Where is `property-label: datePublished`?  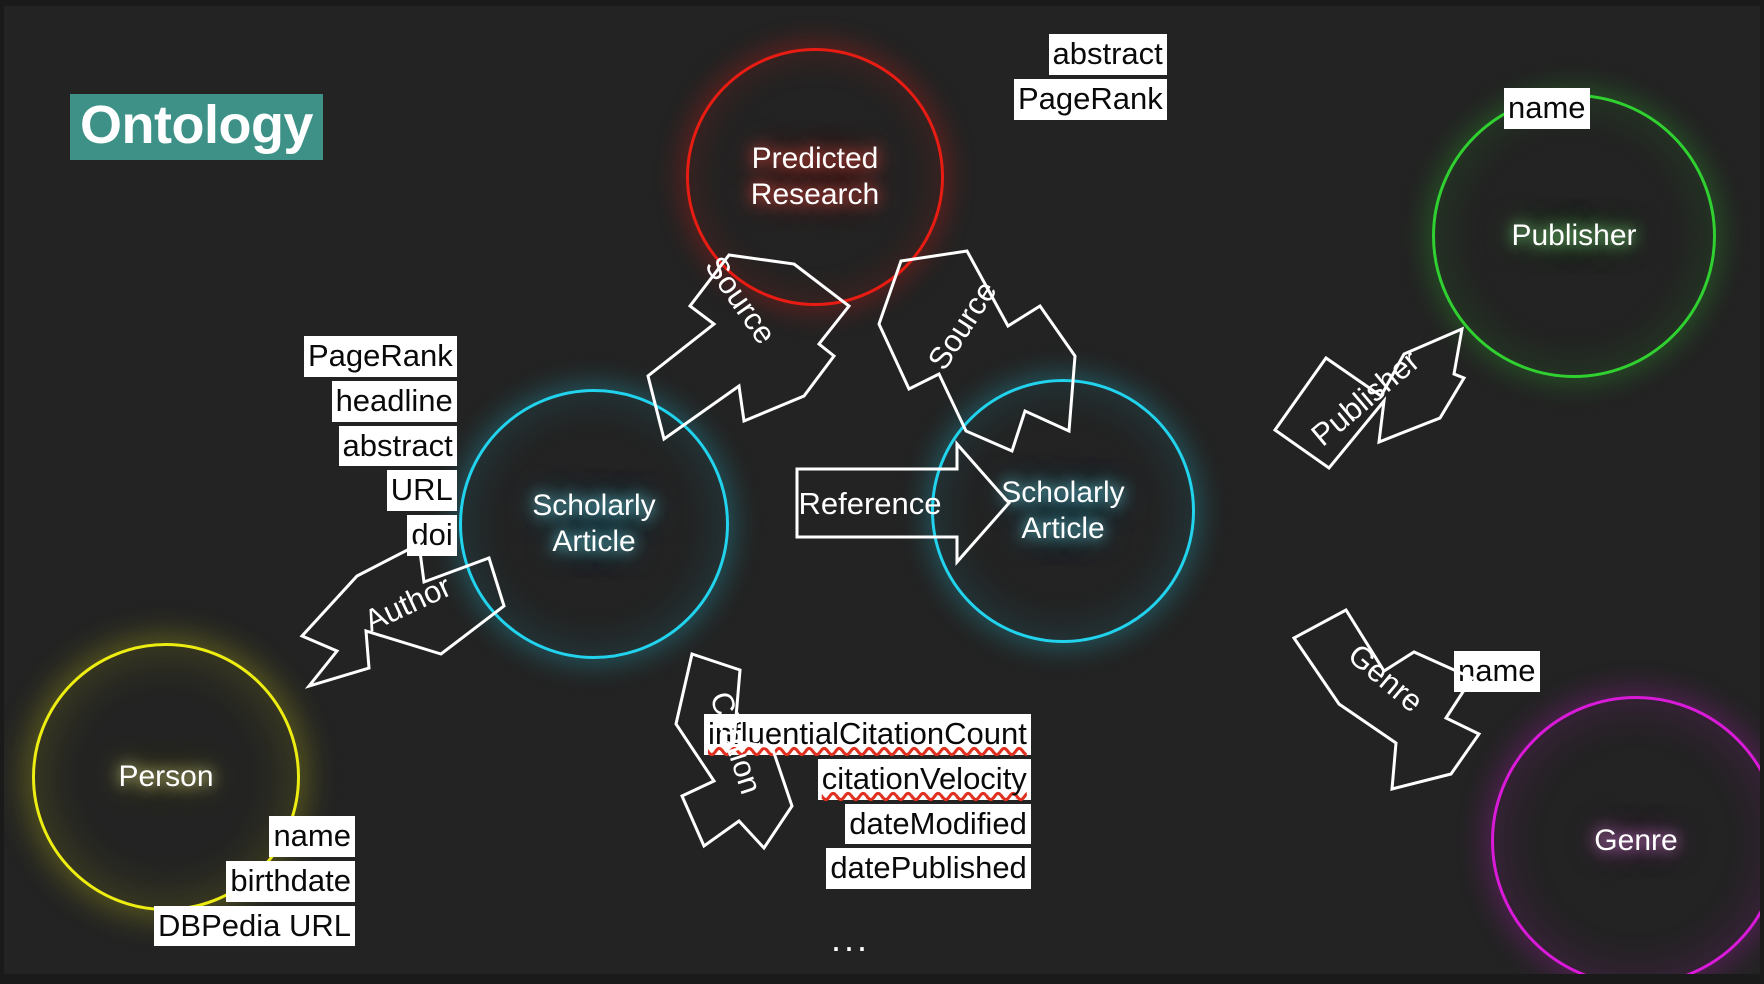
property-label: datePublished is located at coordinates (928, 869).